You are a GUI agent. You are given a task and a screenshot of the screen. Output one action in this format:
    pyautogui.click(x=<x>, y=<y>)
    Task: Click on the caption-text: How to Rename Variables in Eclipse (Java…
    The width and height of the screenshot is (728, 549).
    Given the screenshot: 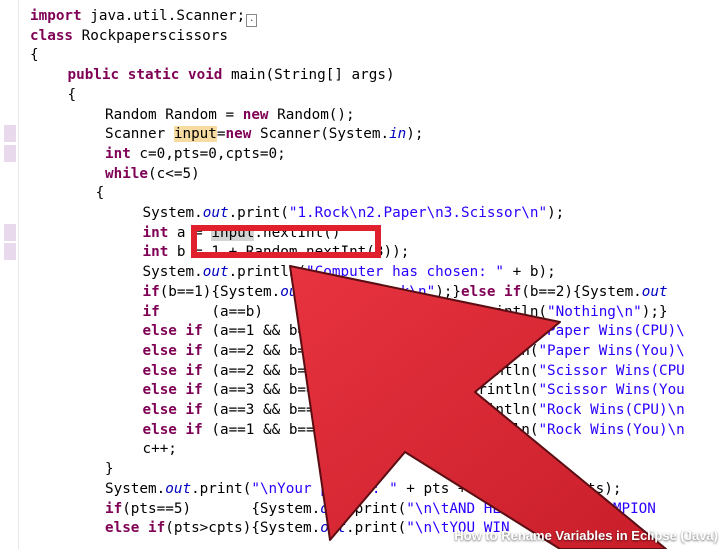 What is the action you would take?
    pyautogui.click(x=586, y=535)
    